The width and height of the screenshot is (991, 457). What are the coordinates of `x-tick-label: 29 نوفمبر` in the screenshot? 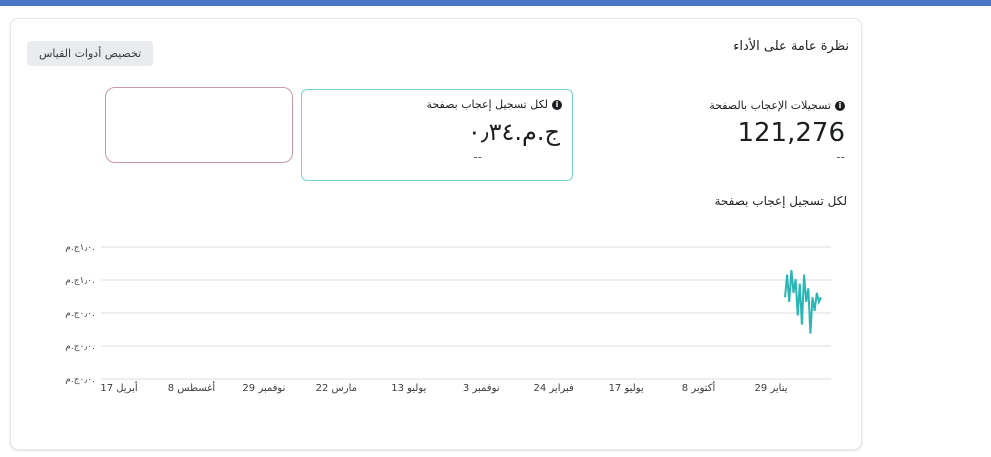 It's located at (263, 388).